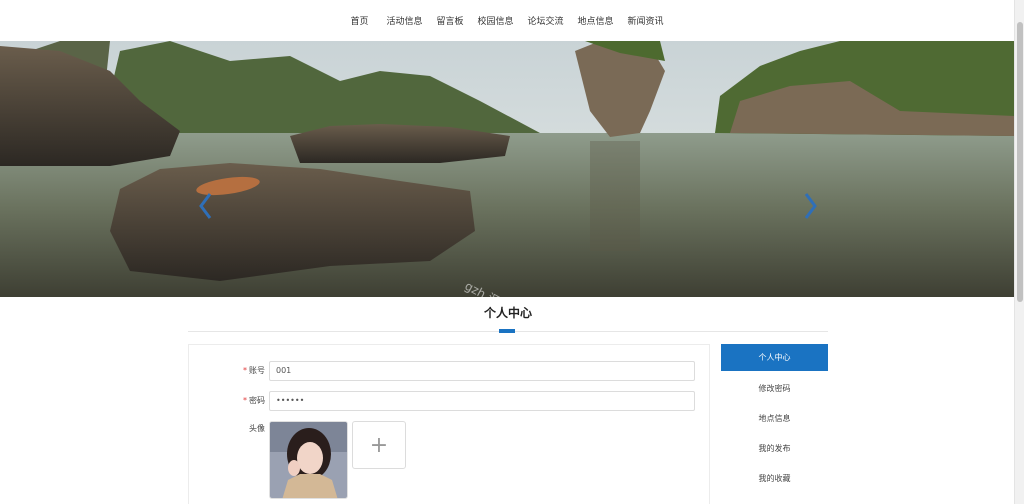 This screenshot has height=504, width=1024. Describe the element at coordinates (546, 20) in the screenshot. I see `nav-item-forum: 论坛交流` at that location.